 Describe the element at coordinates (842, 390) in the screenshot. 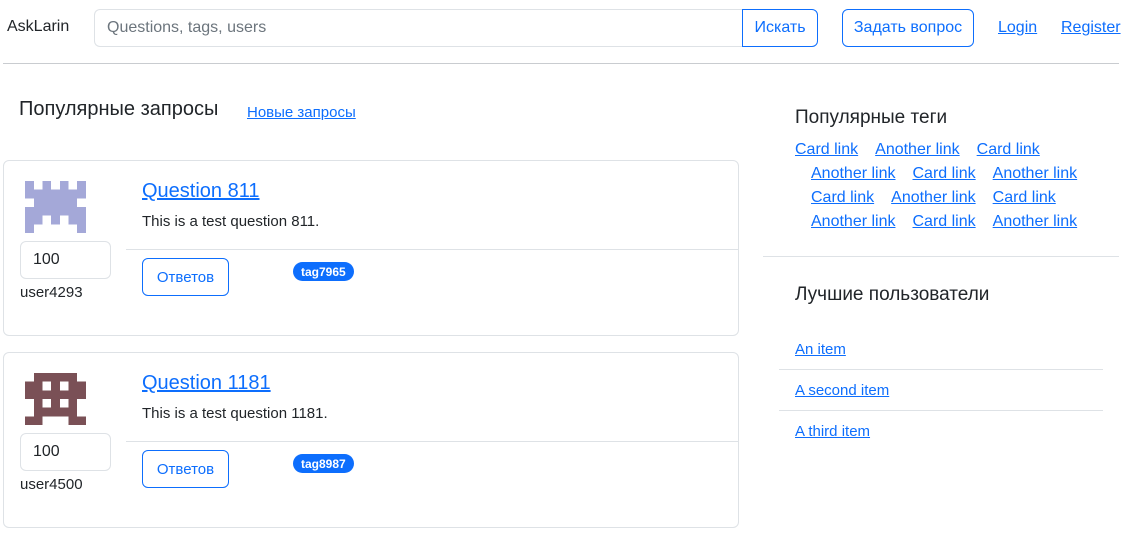

I see `user-link: A second item` at that location.